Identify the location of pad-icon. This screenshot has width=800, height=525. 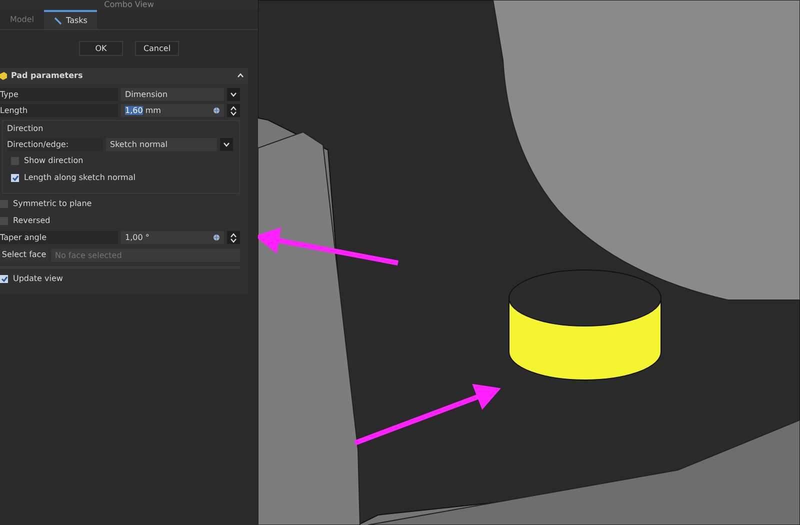
(3, 76).